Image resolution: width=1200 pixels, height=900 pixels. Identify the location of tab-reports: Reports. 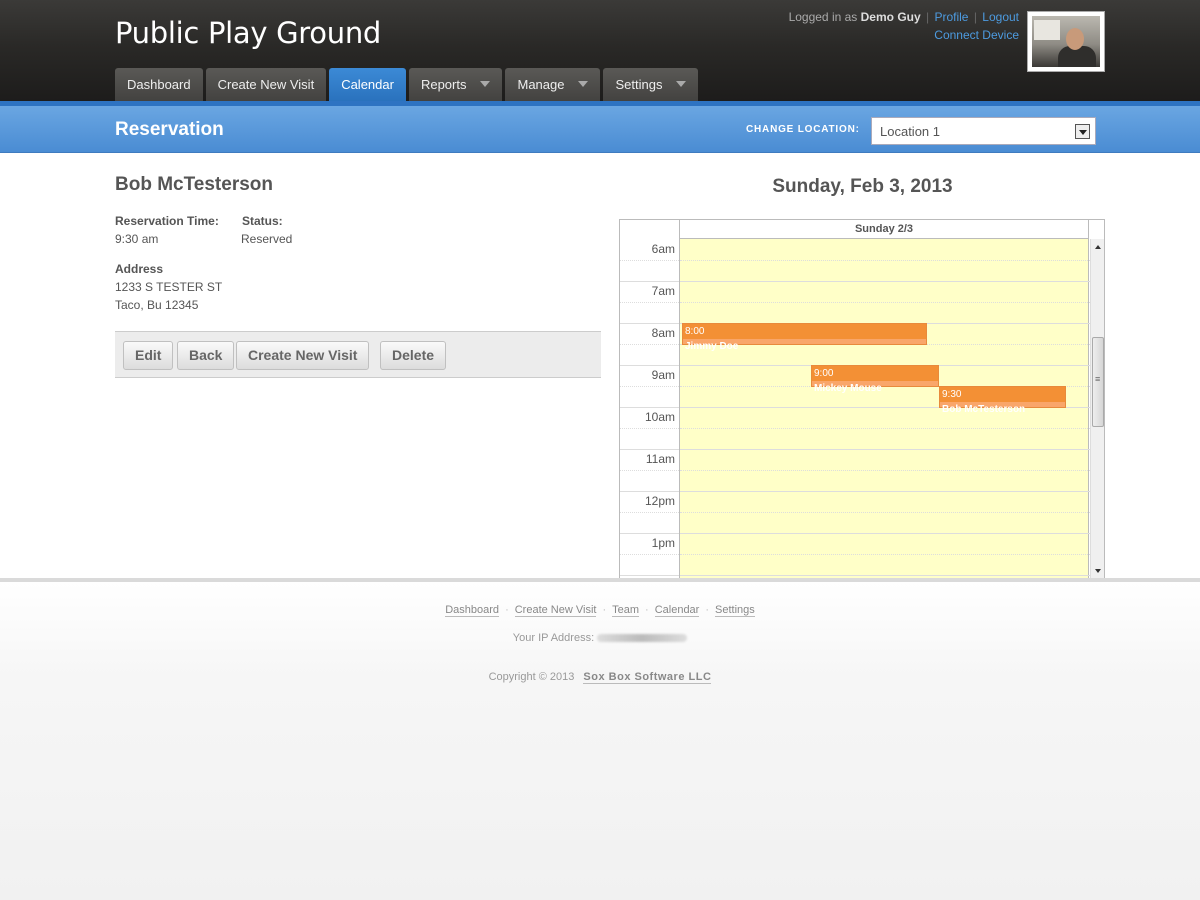
(455, 84).